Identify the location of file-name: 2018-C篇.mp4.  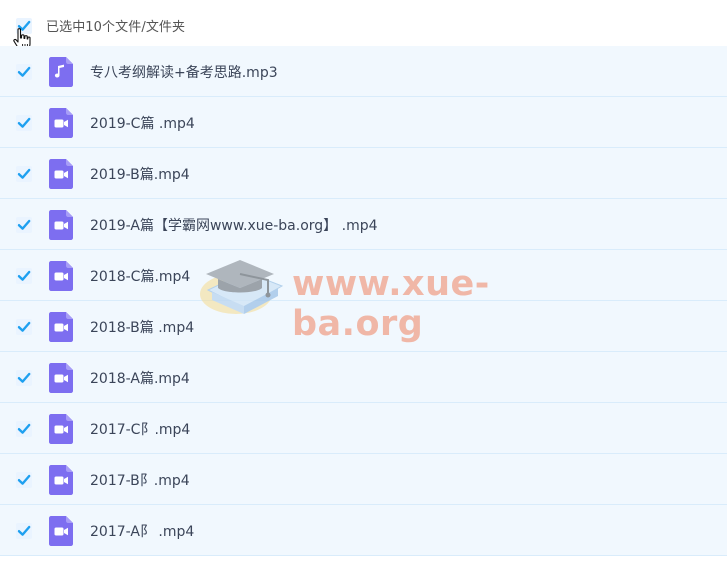
(140, 276).